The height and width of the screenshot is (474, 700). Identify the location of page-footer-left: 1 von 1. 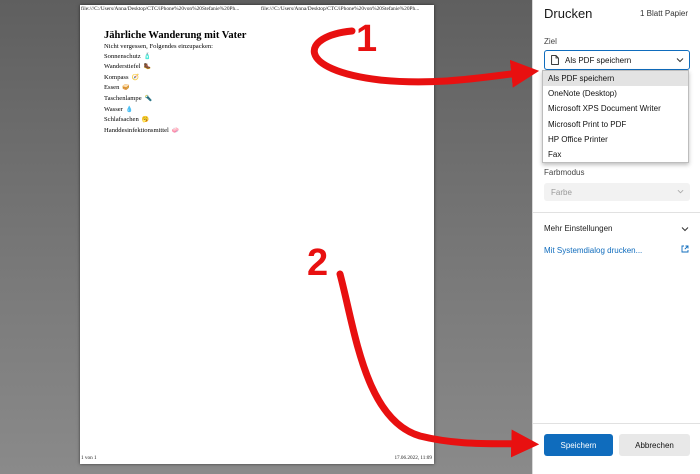
(89, 458).